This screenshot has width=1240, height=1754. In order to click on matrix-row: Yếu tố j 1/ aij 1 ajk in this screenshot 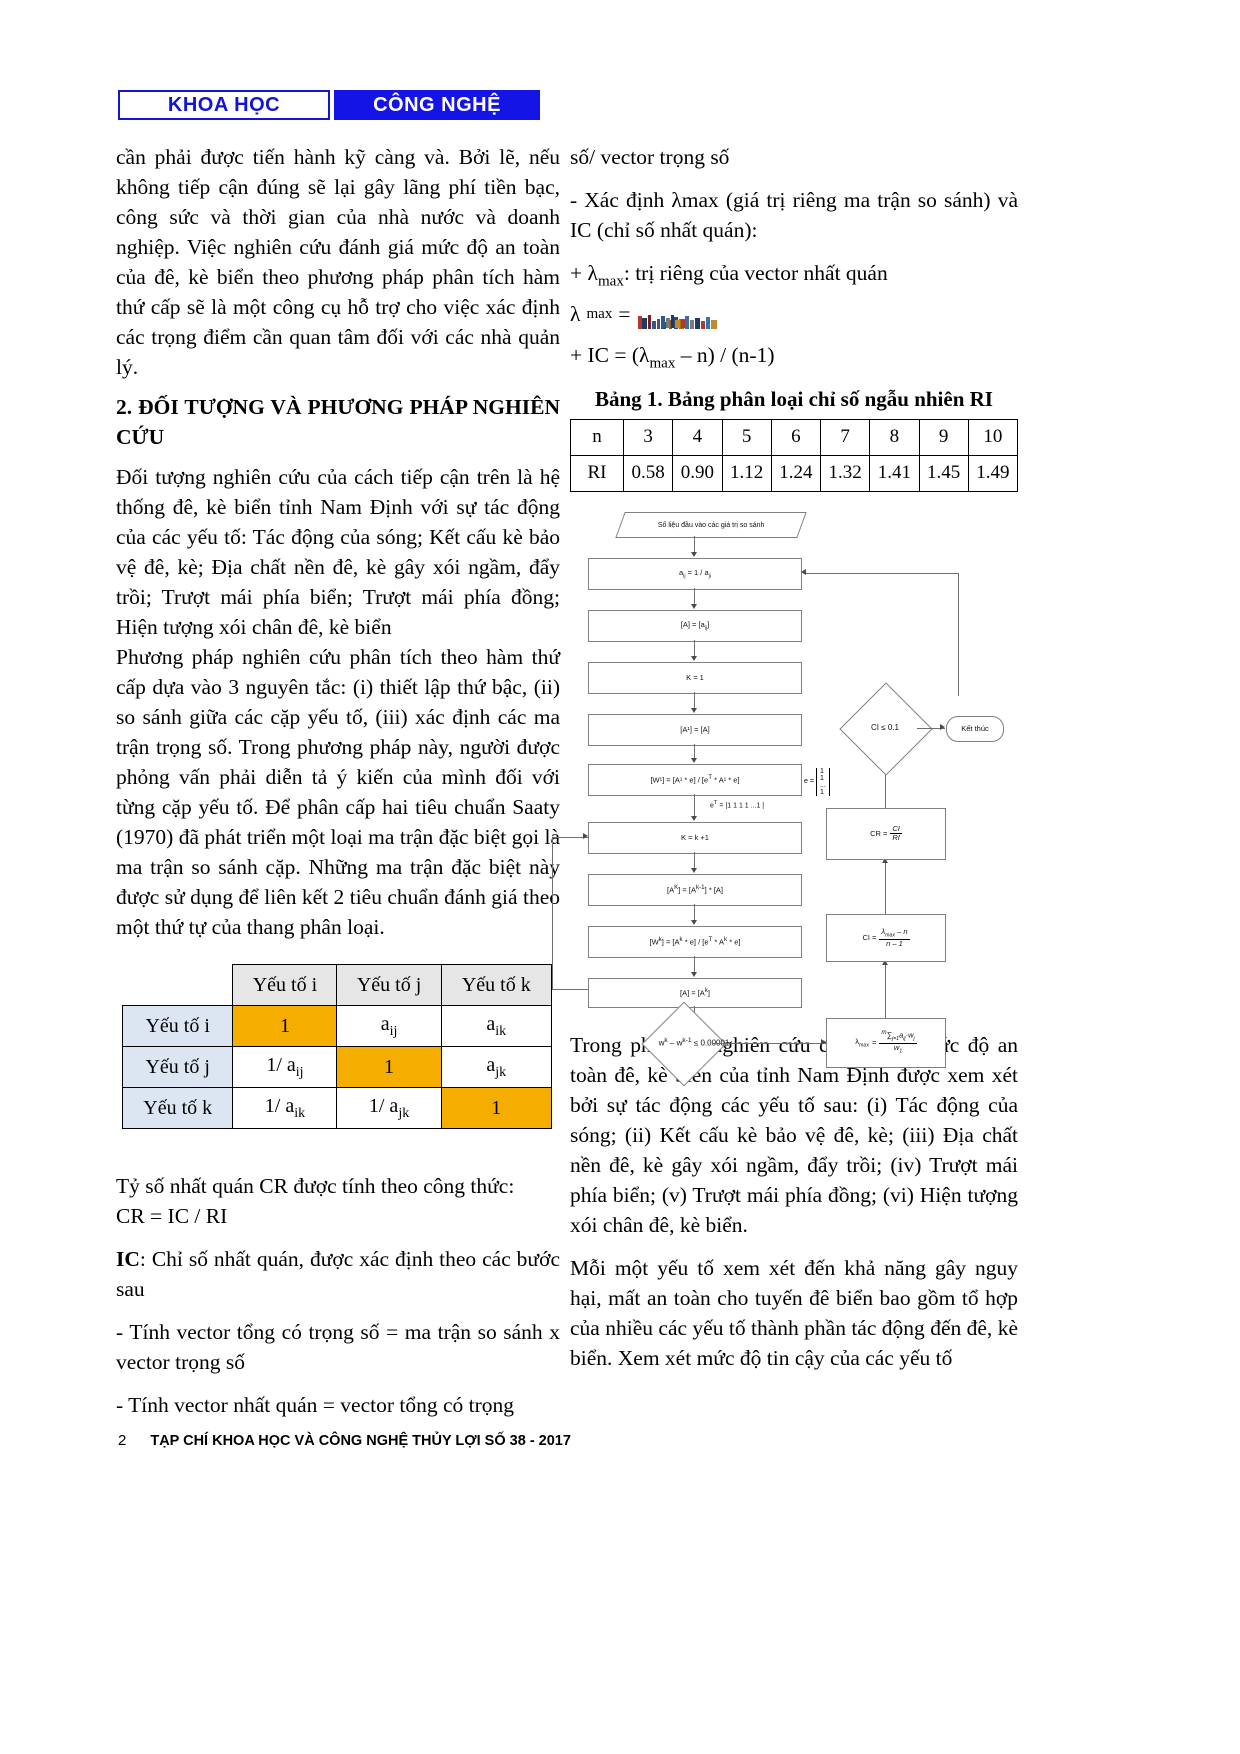, I will do `click(337, 1067)`.